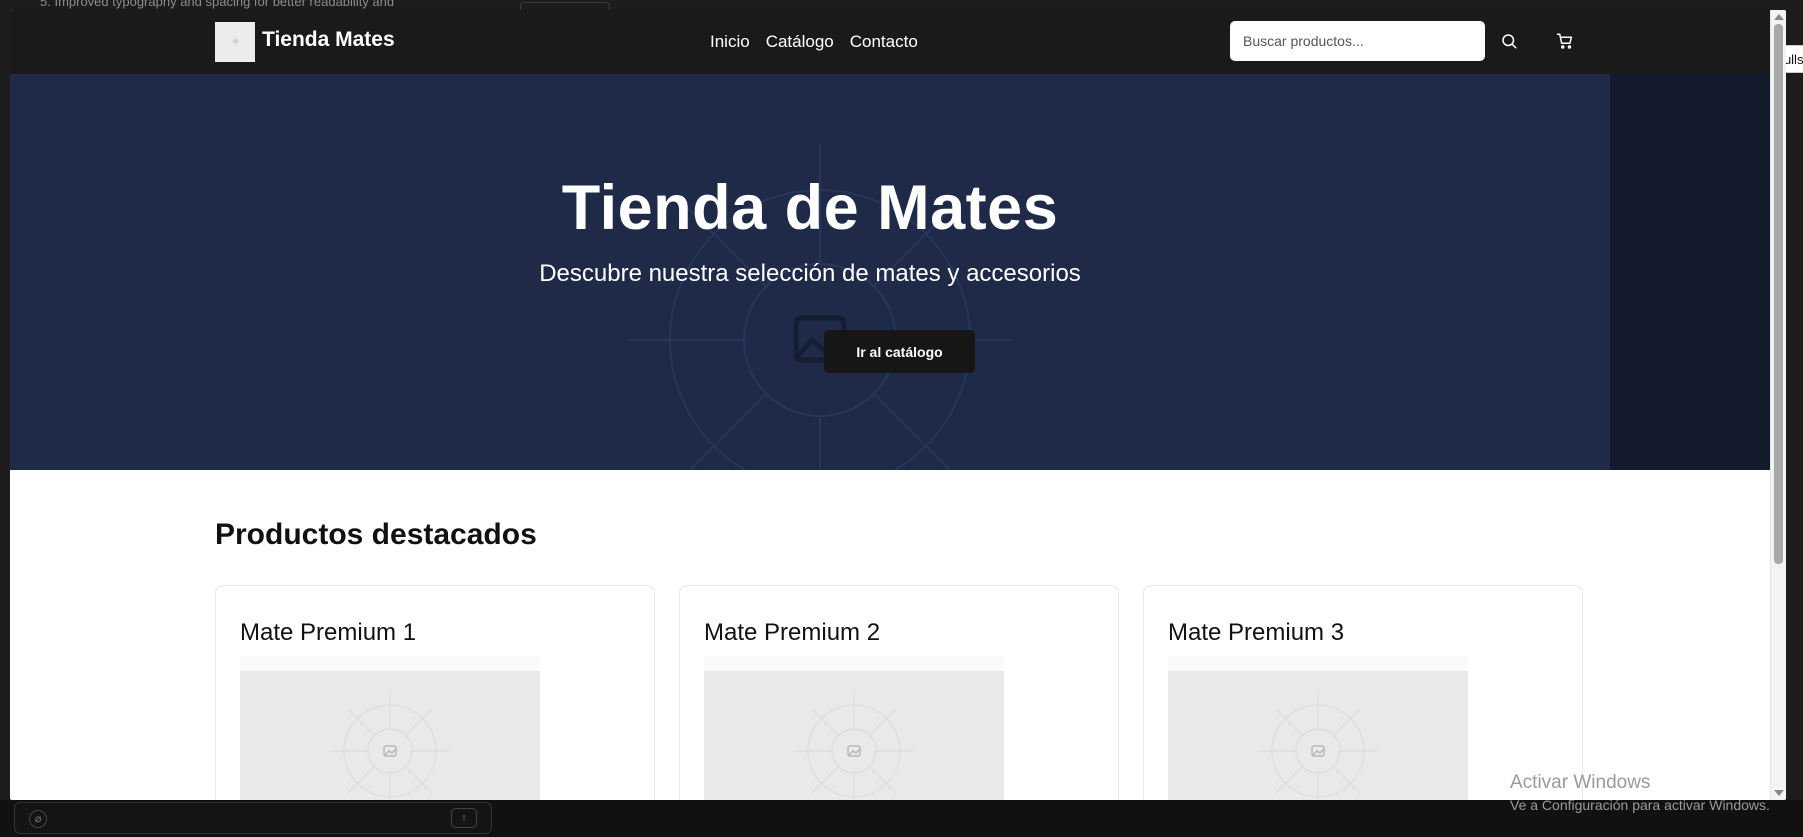 Image resolution: width=1803 pixels, height=837 pixels. Describe the element at coordinates (38, 819) in the screenshot. I see `attach-icon: ⌀` at that location.